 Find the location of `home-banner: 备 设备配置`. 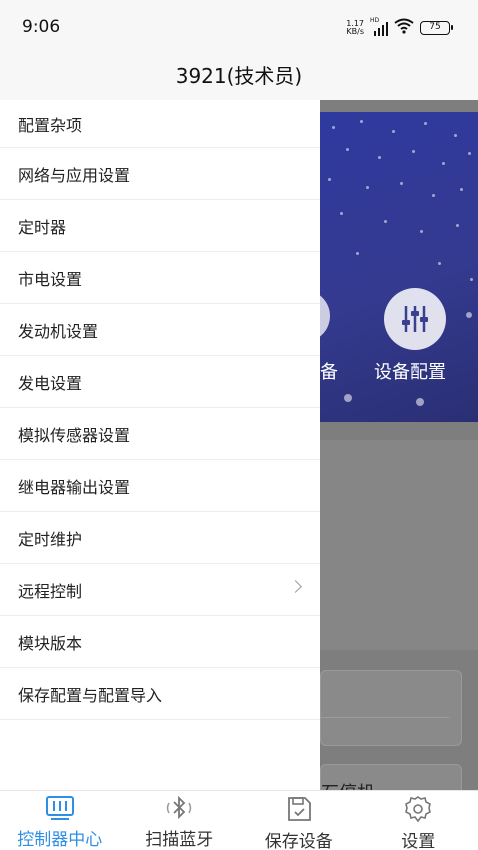

home-banner: 备 设备配置 is located at coordinates (399, 267).